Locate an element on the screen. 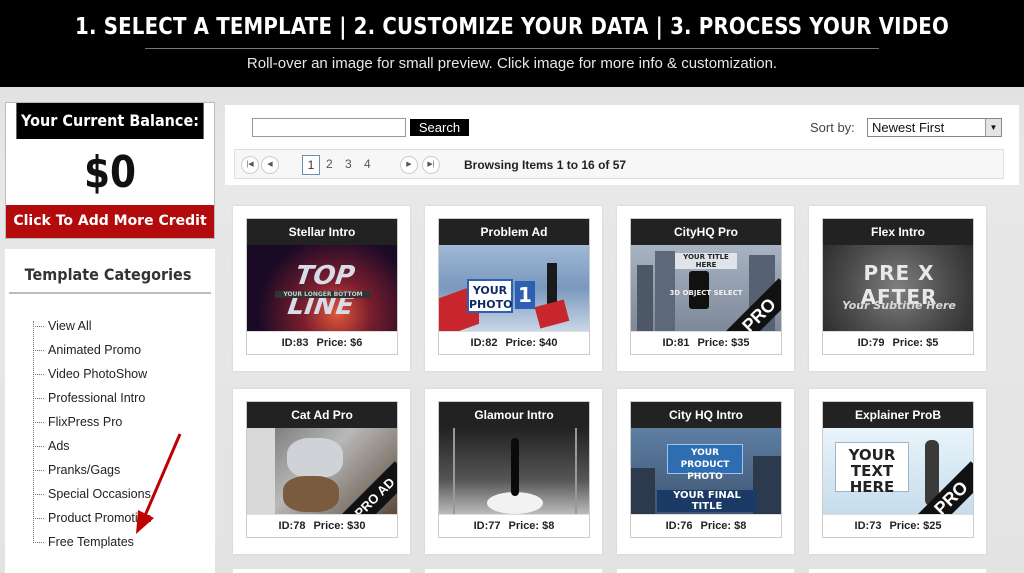 The image size is (1024, 573). template-info: ID:83 Price: $6 is located at coordinates (322, 342).